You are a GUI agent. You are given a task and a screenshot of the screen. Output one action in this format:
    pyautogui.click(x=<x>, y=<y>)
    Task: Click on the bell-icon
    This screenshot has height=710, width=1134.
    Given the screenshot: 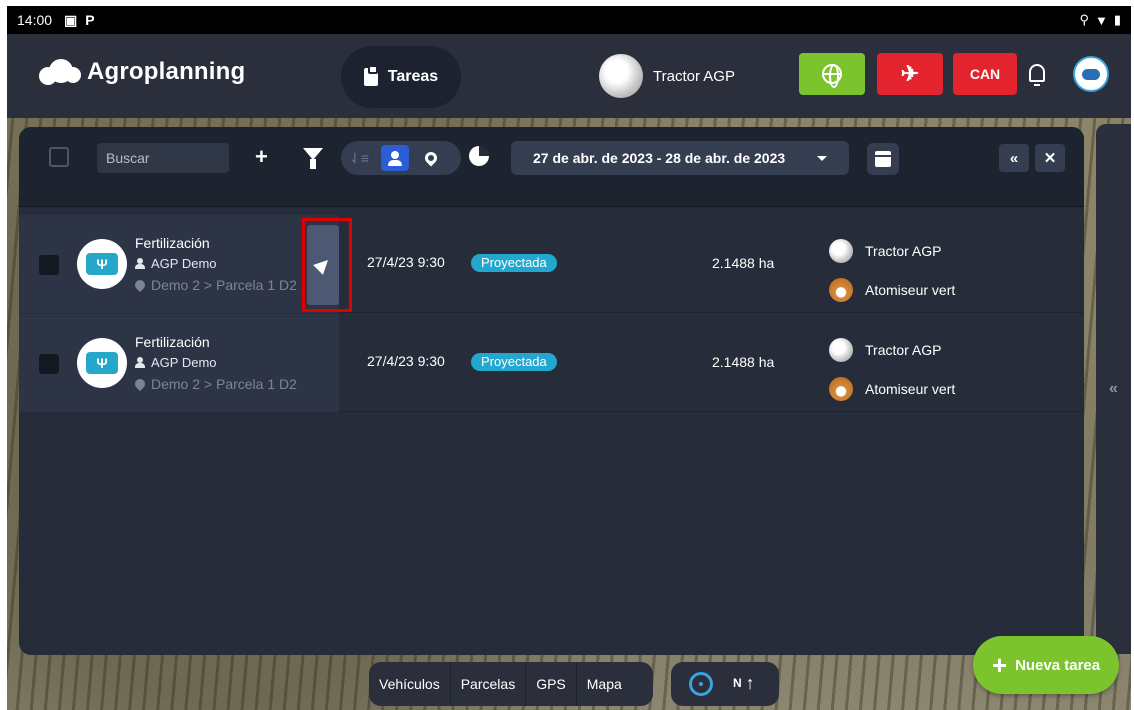 What is the action you would take?
    pyautogui.click(x=1037, y=75)
    